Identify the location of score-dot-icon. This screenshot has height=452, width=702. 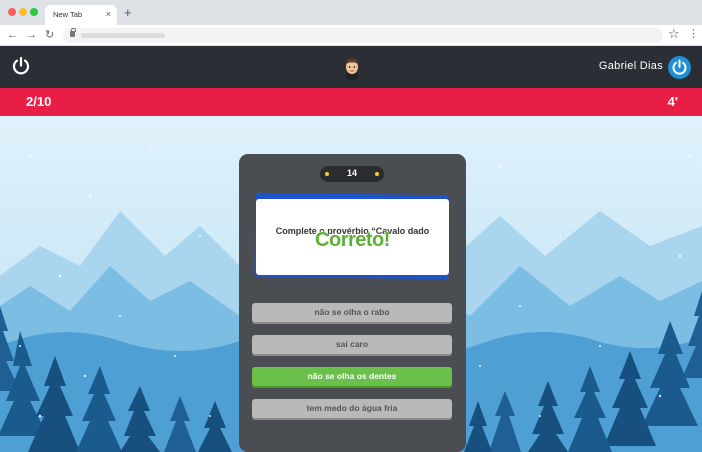
(377, 174).